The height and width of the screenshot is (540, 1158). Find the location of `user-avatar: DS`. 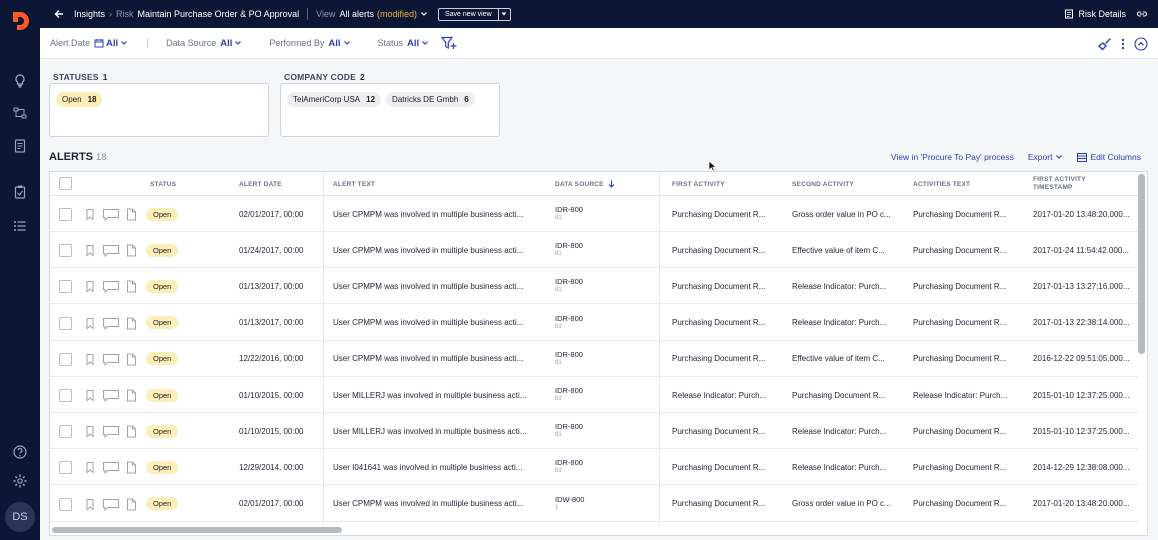

user-avatar: DS is located at coordinates (20, 517).